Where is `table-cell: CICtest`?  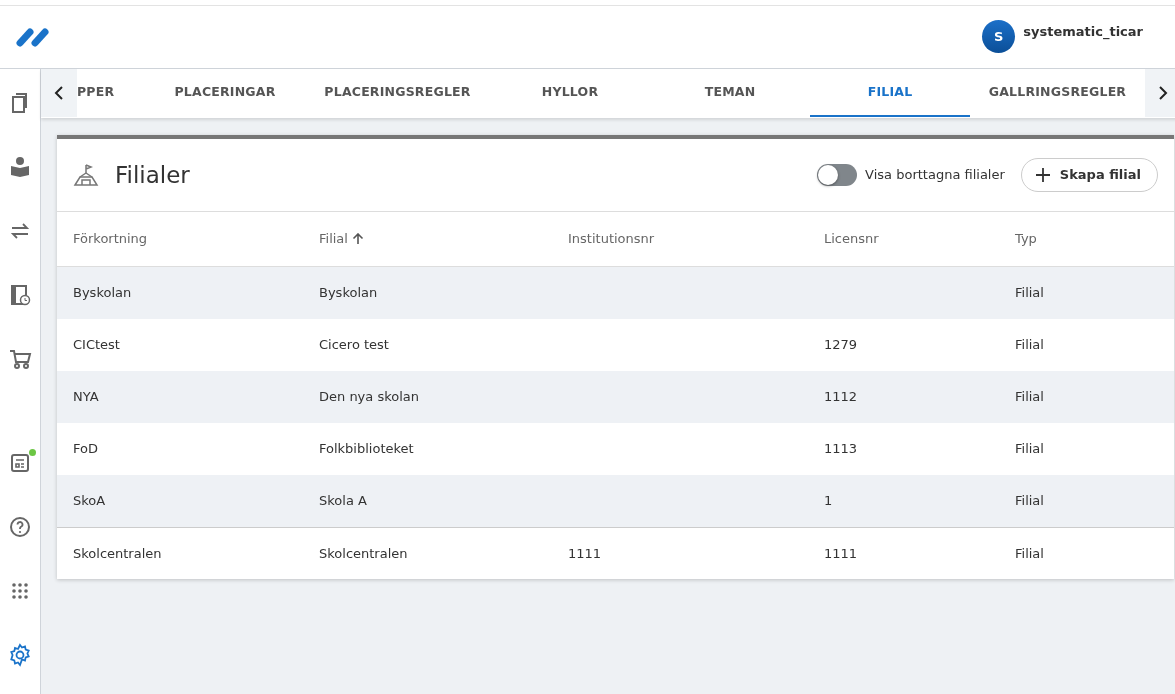 table-cell: CICtest is located at coordinates (96, 345).